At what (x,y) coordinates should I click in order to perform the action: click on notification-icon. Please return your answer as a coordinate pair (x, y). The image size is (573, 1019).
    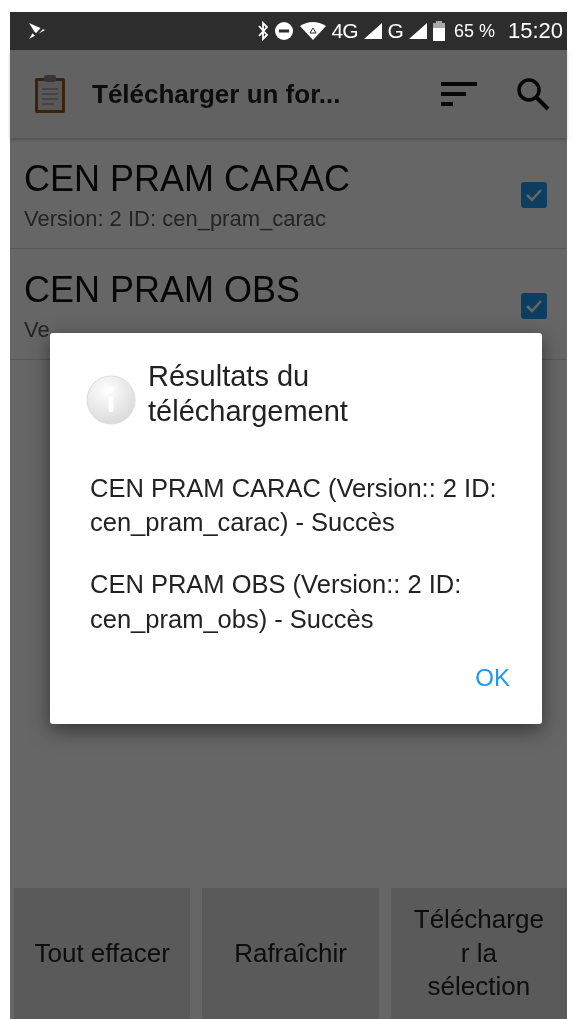
    Looking at the image, I should click on (37, 31).